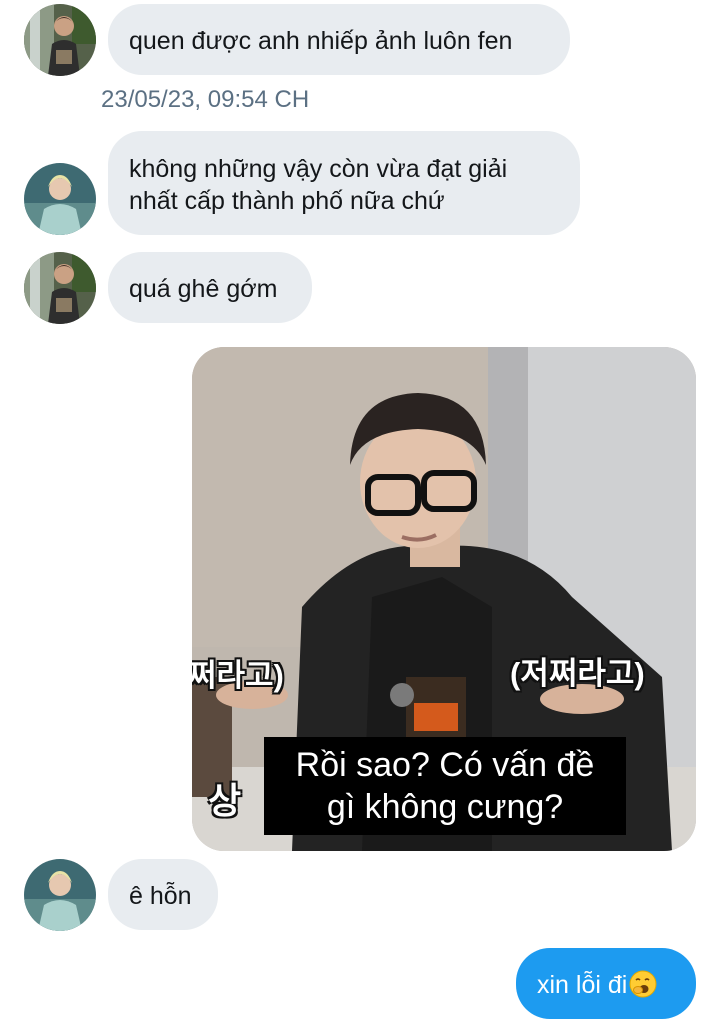 This screenshot has height=1024, width=720. Describe the element at coordinates (445, 786) in the screenshot. I see `image-subtitle: Rồi sao? Có vấn đề gì không cưng?` at that location.